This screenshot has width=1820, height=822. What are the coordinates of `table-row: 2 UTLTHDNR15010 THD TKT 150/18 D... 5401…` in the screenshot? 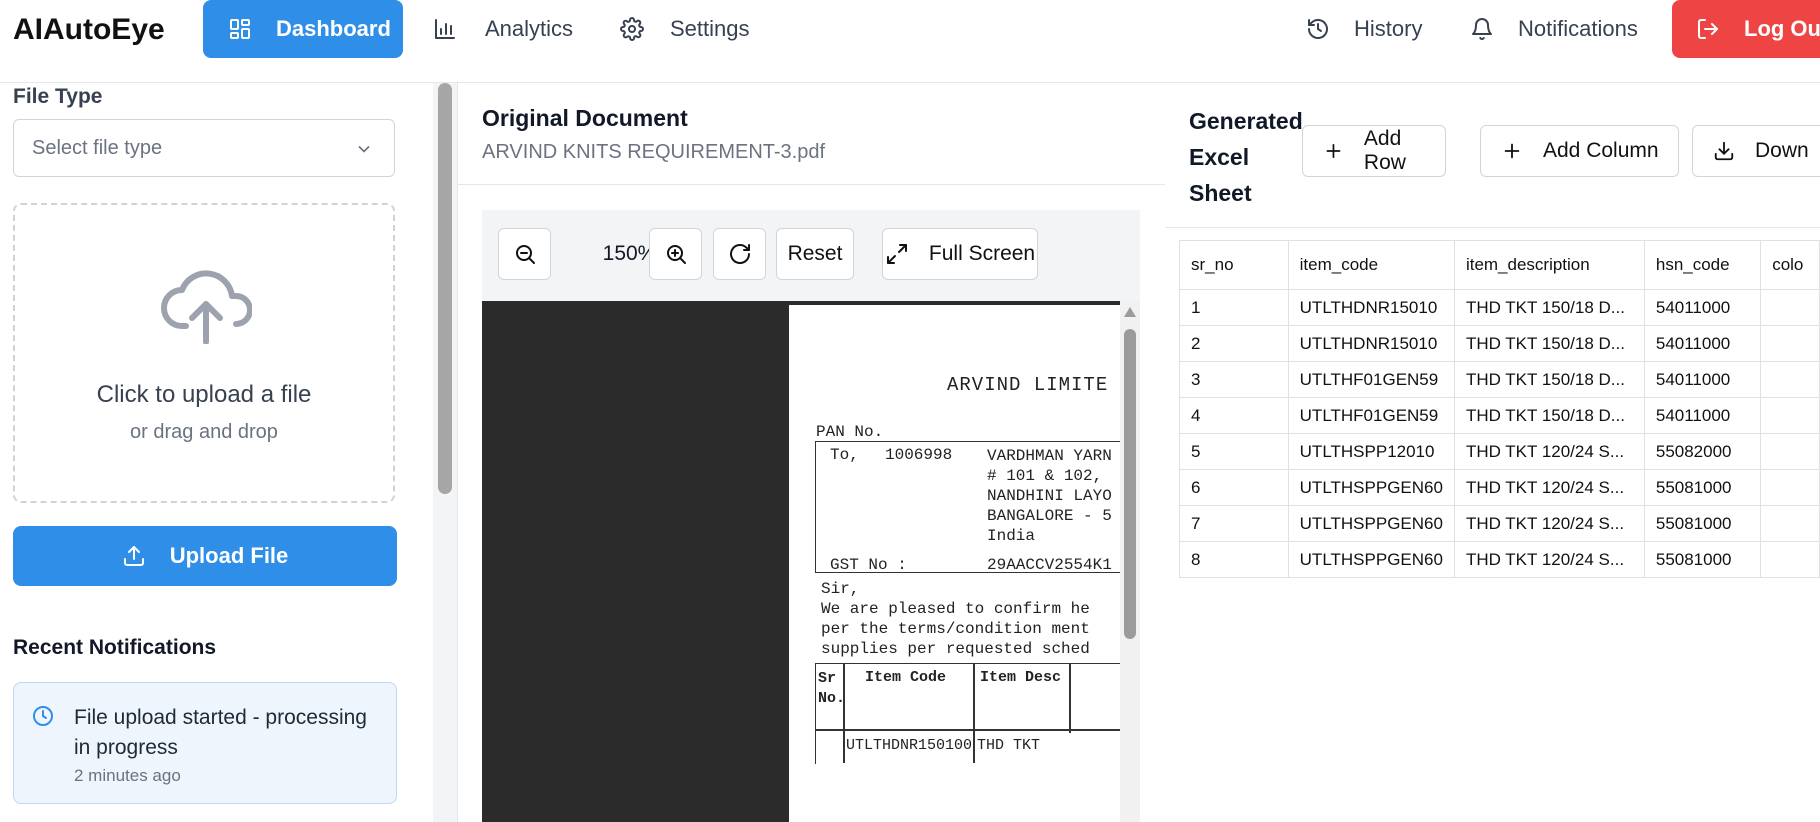 It's located at (1499, 343).